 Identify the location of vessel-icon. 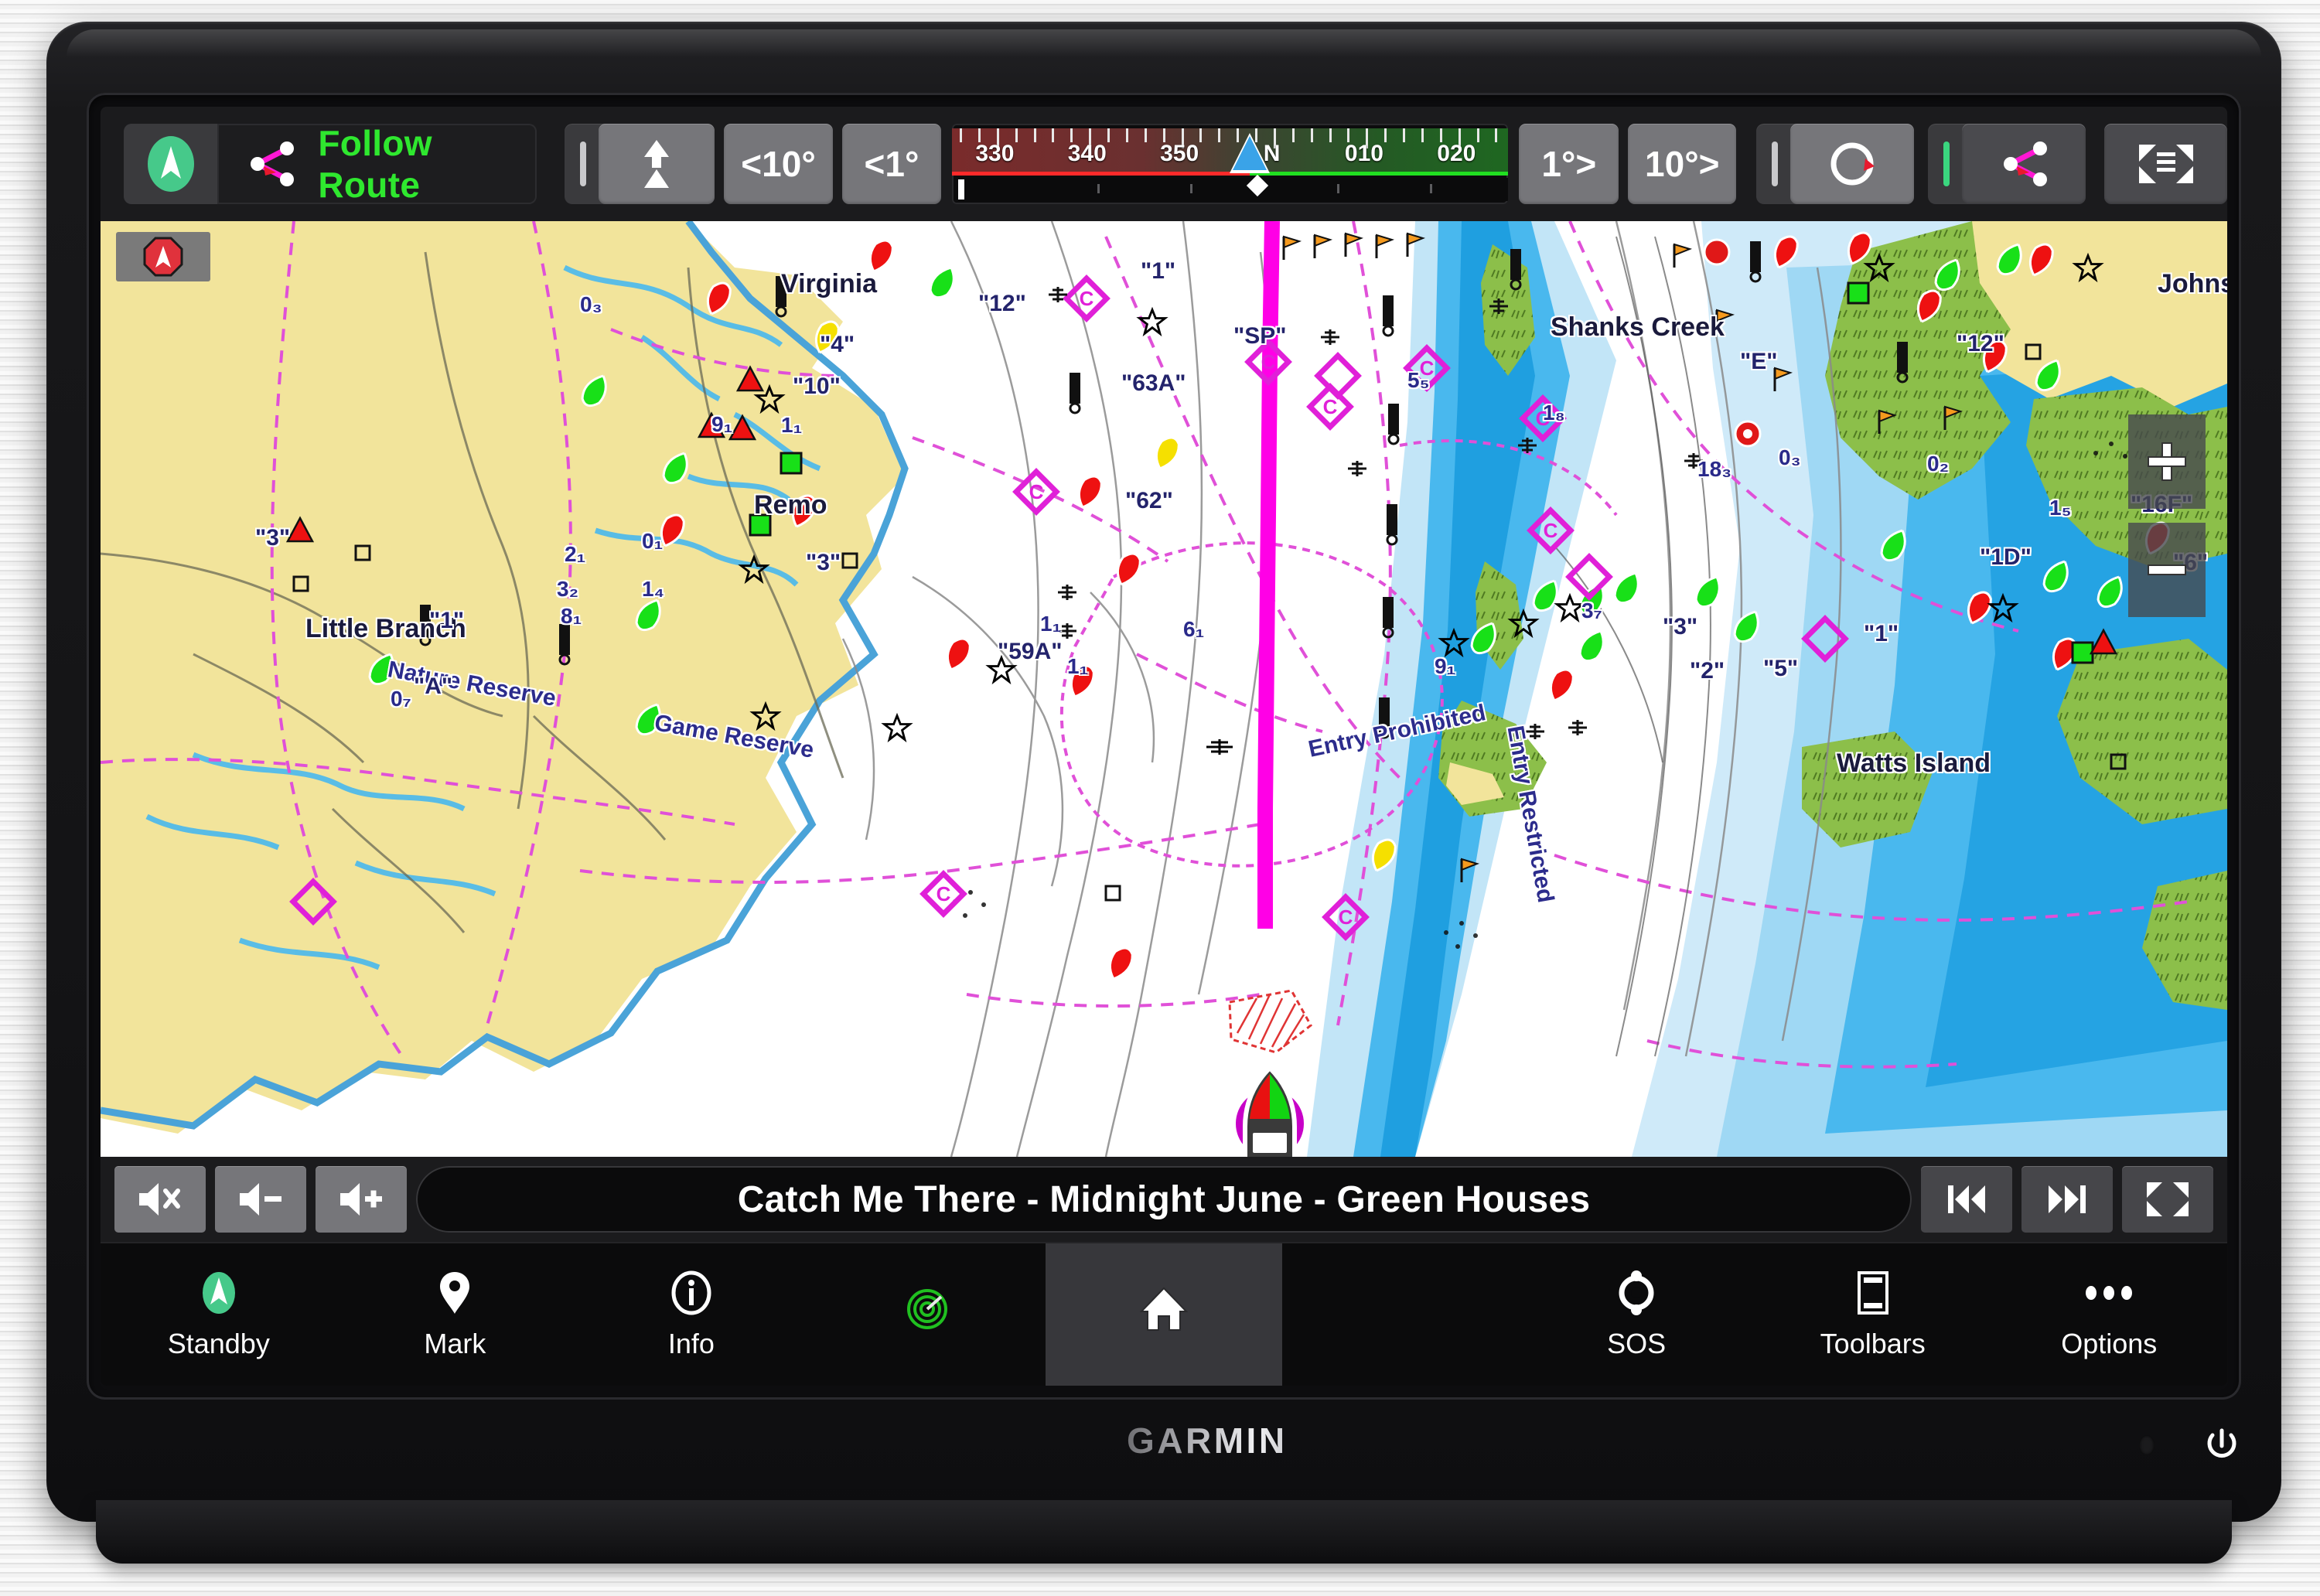
(1270, 1110).